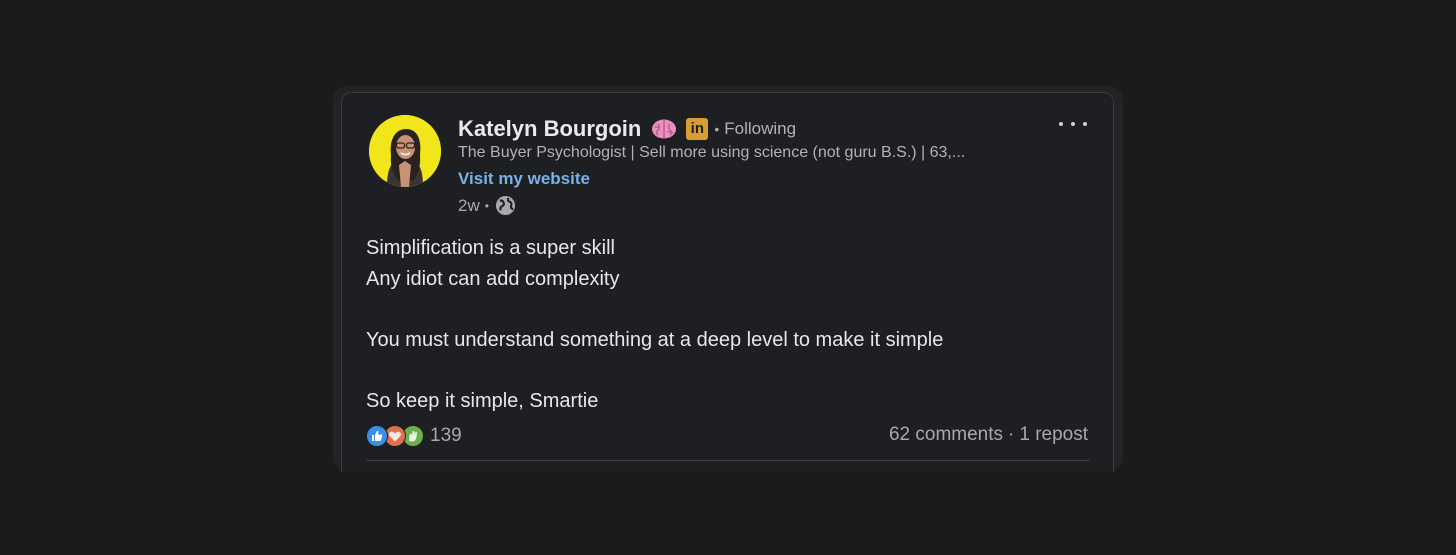 The image size is (1456, 555). What do you see at coordinates (493, 278) in the screenshot?
I see `post-line: Any idiot can add complexity` at bounding box center [493, 278].